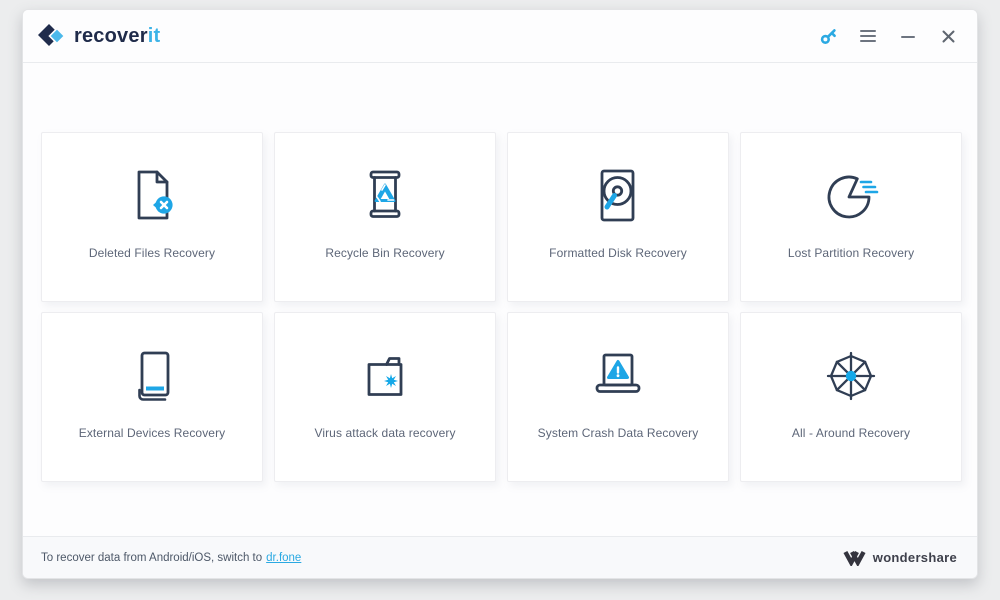  I want to click on wondershare-brand: wondershare, so click(900, 558).